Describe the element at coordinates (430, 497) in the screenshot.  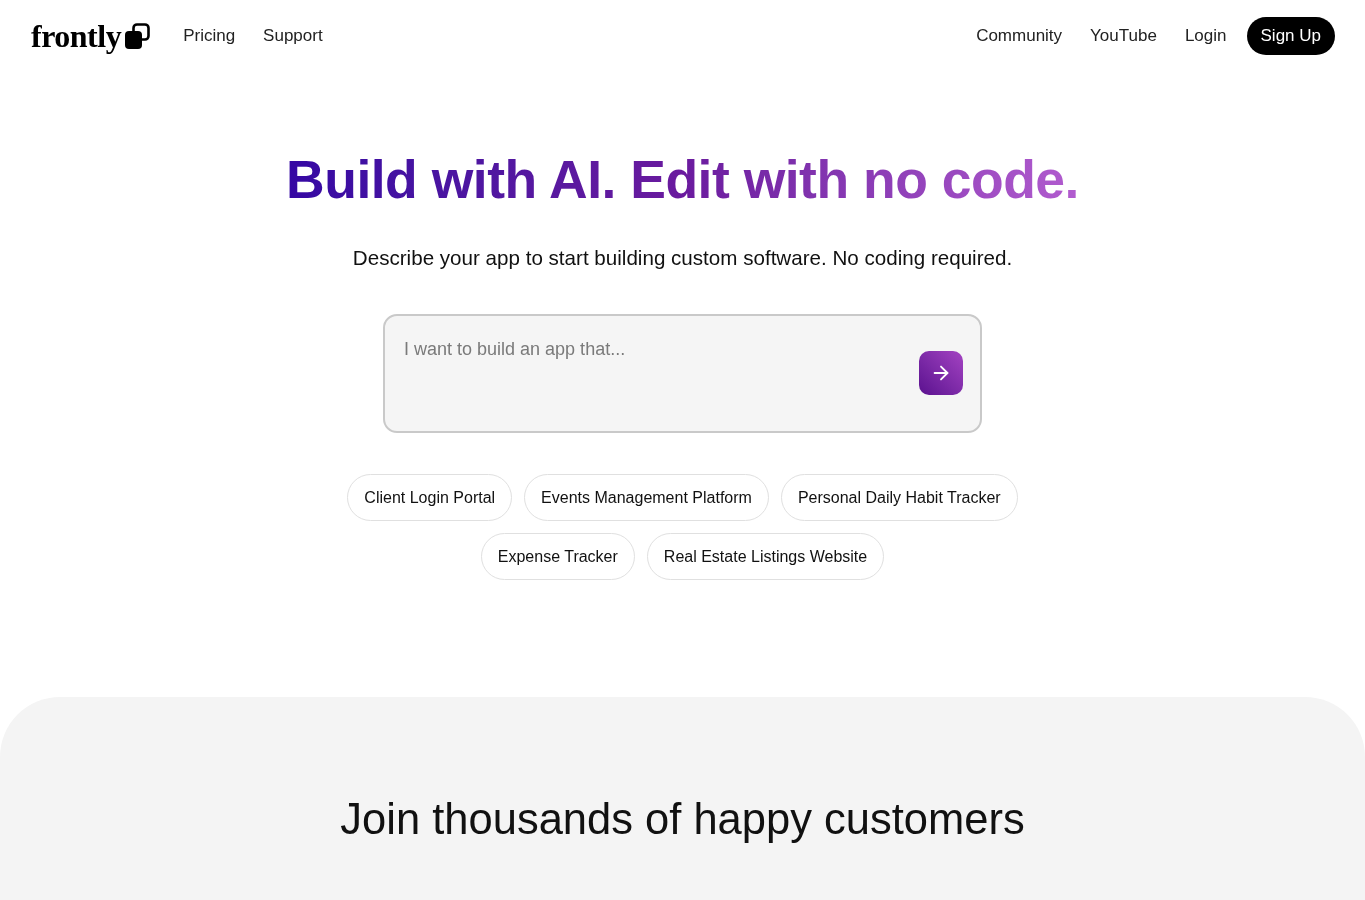
I see `suggestion-chip: Client Login Portal` at that location.